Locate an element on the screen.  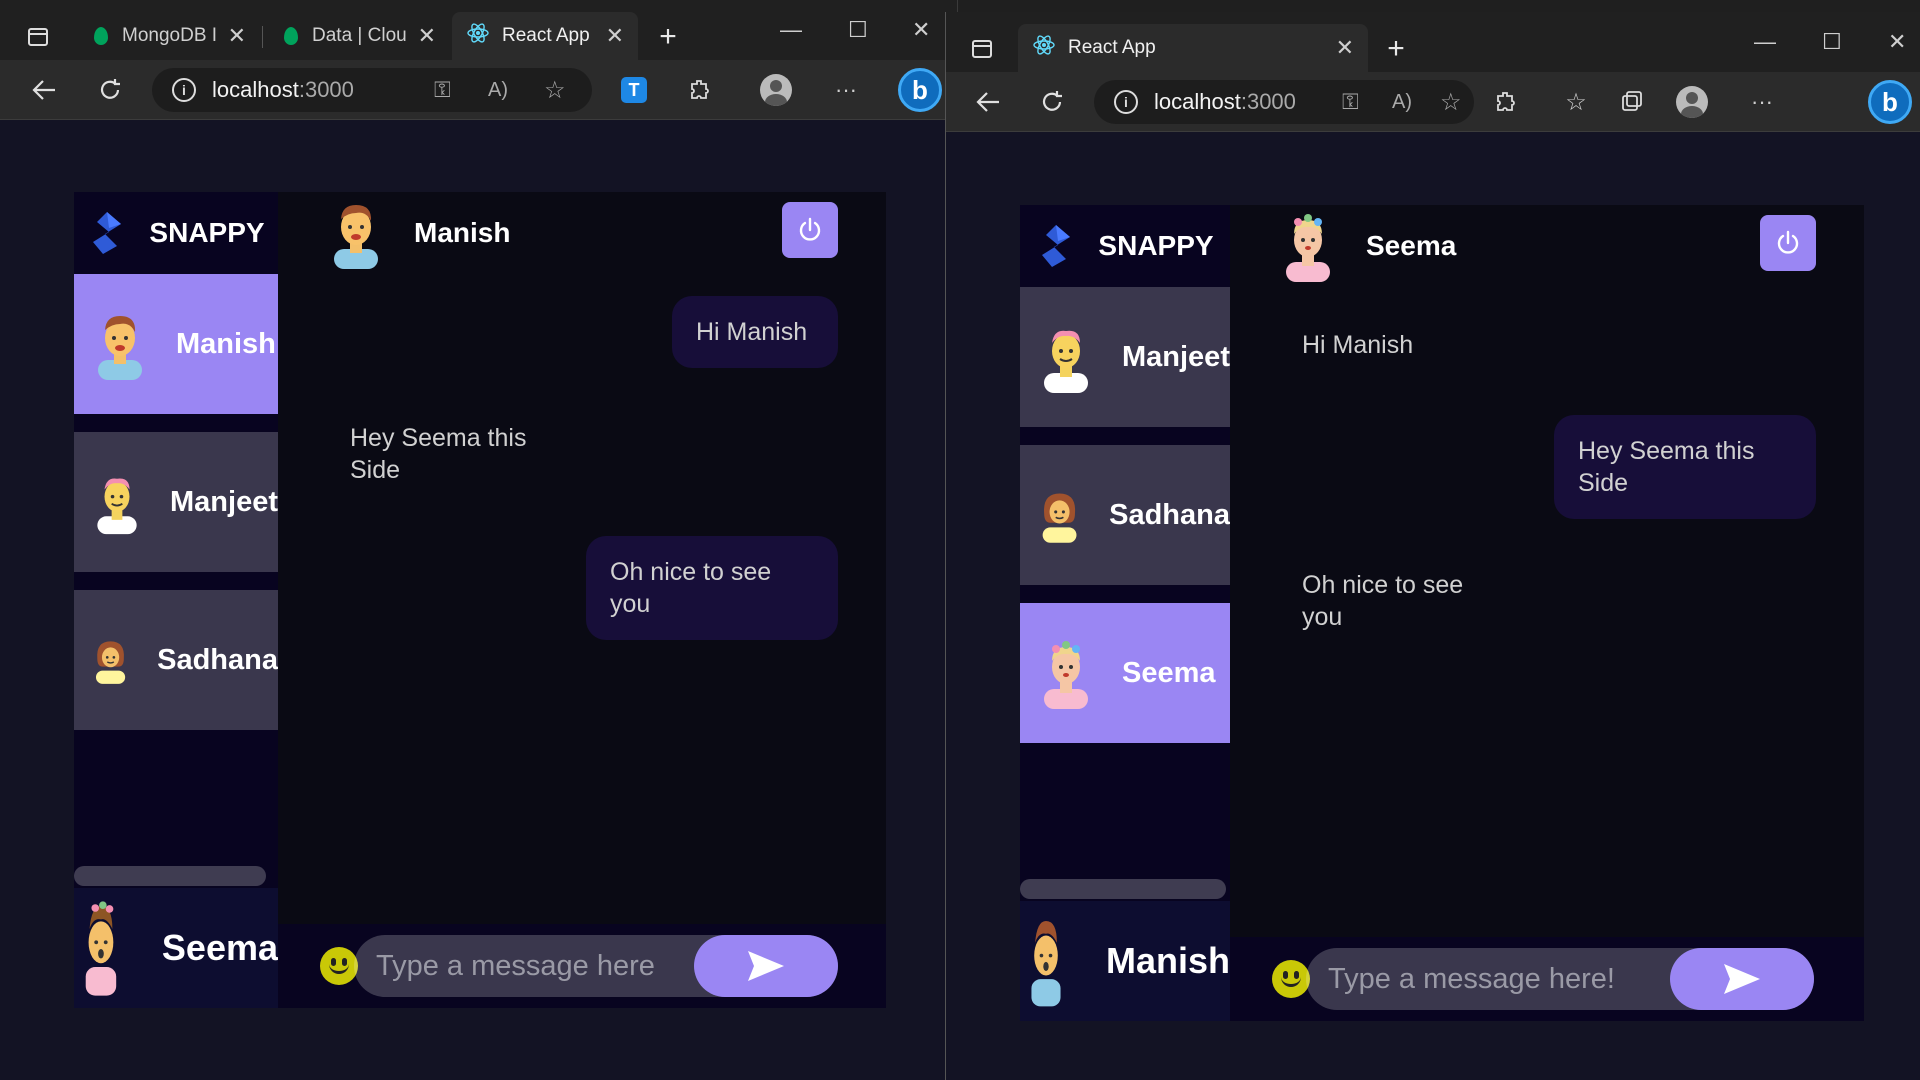
contact-item-seema: Seema is located at coordinates (1125, 673).